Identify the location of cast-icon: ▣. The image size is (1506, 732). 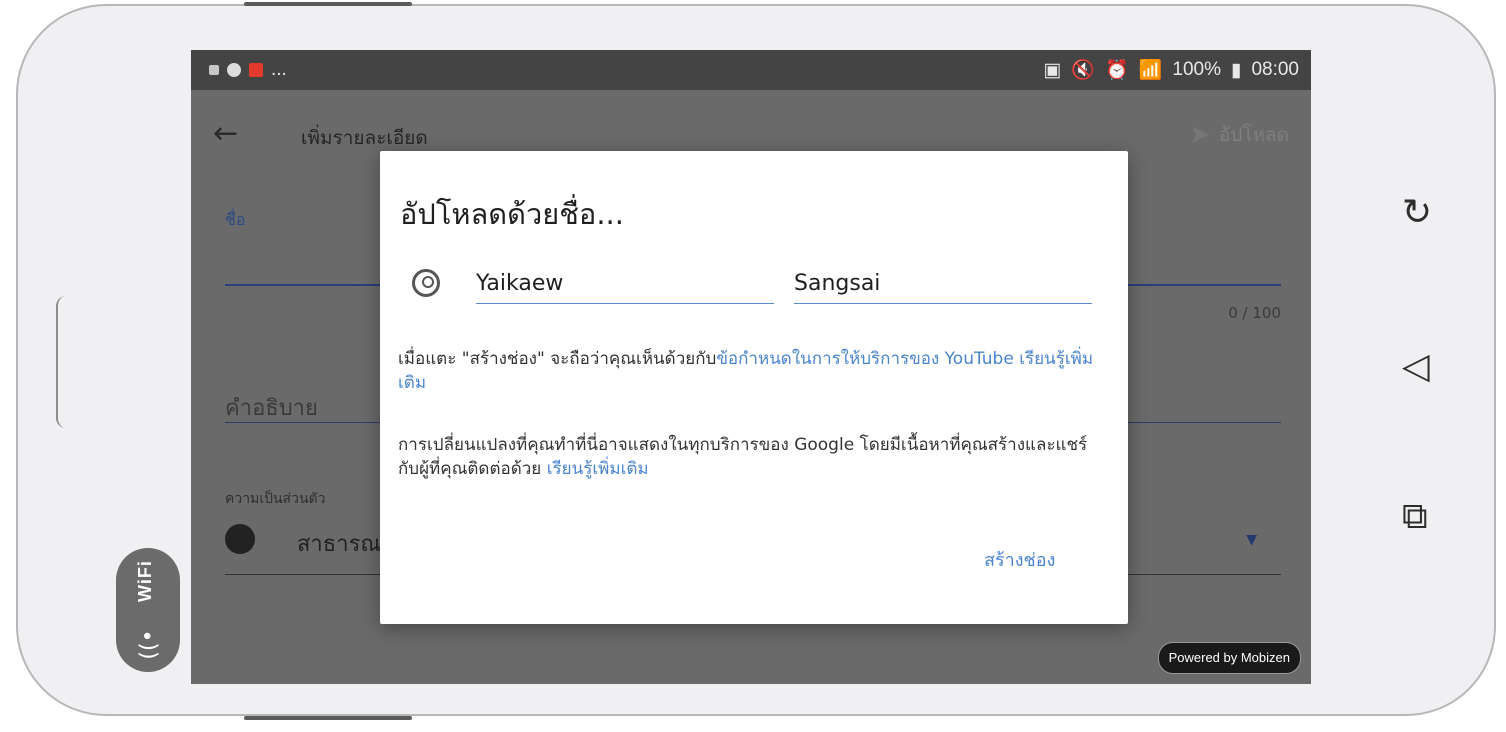
(1052, 70).